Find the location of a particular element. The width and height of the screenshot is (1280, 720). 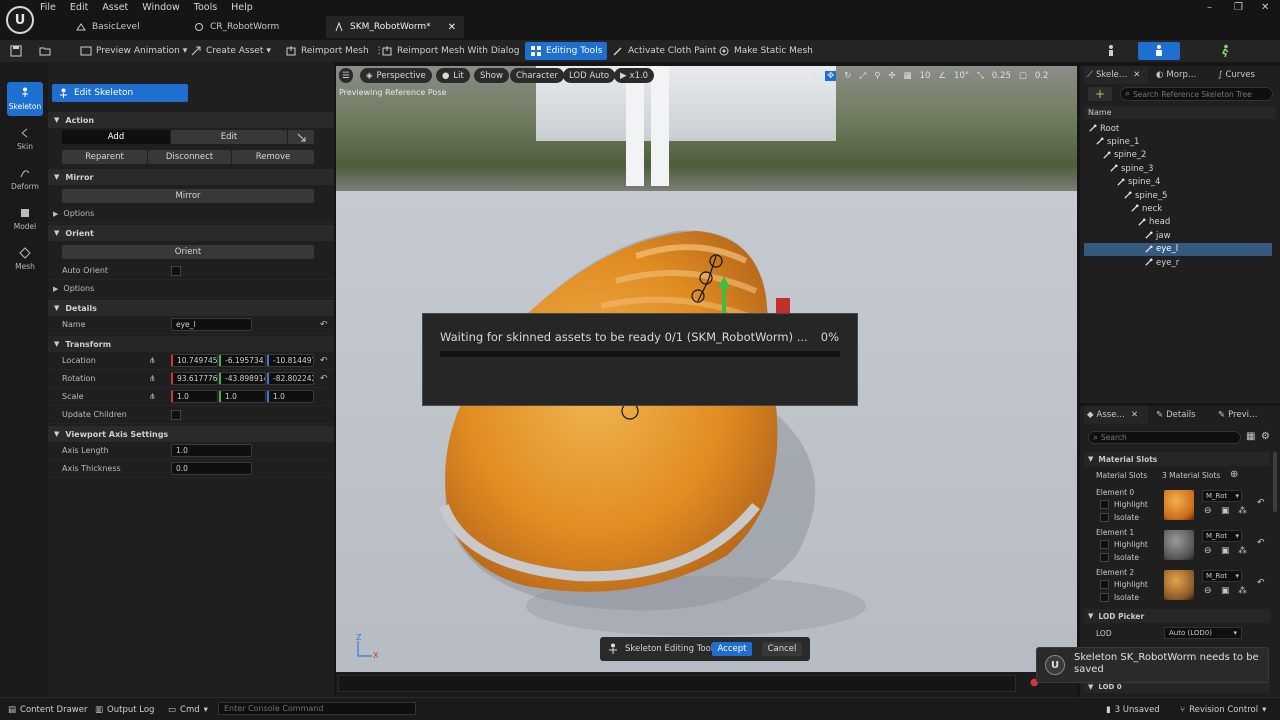

grid-snap-value: 10 is located at coordinates (925, 76).